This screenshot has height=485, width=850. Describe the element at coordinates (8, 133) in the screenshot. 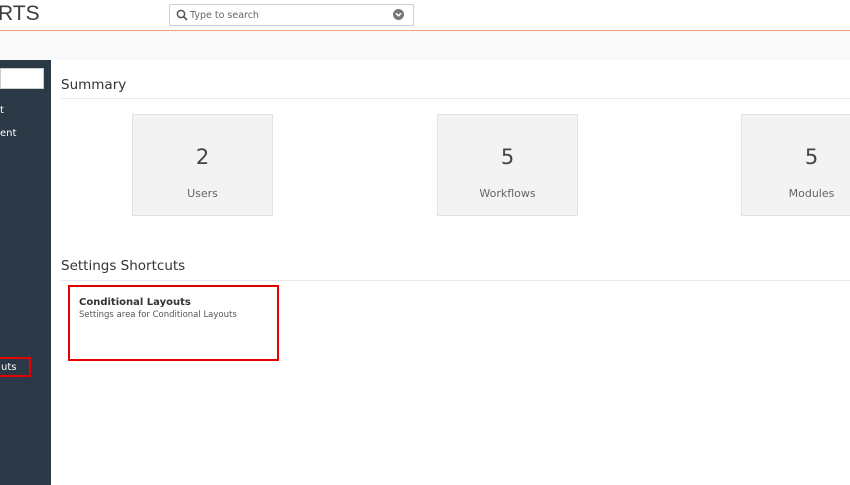

I see `sidebar-item: ent` at that location.